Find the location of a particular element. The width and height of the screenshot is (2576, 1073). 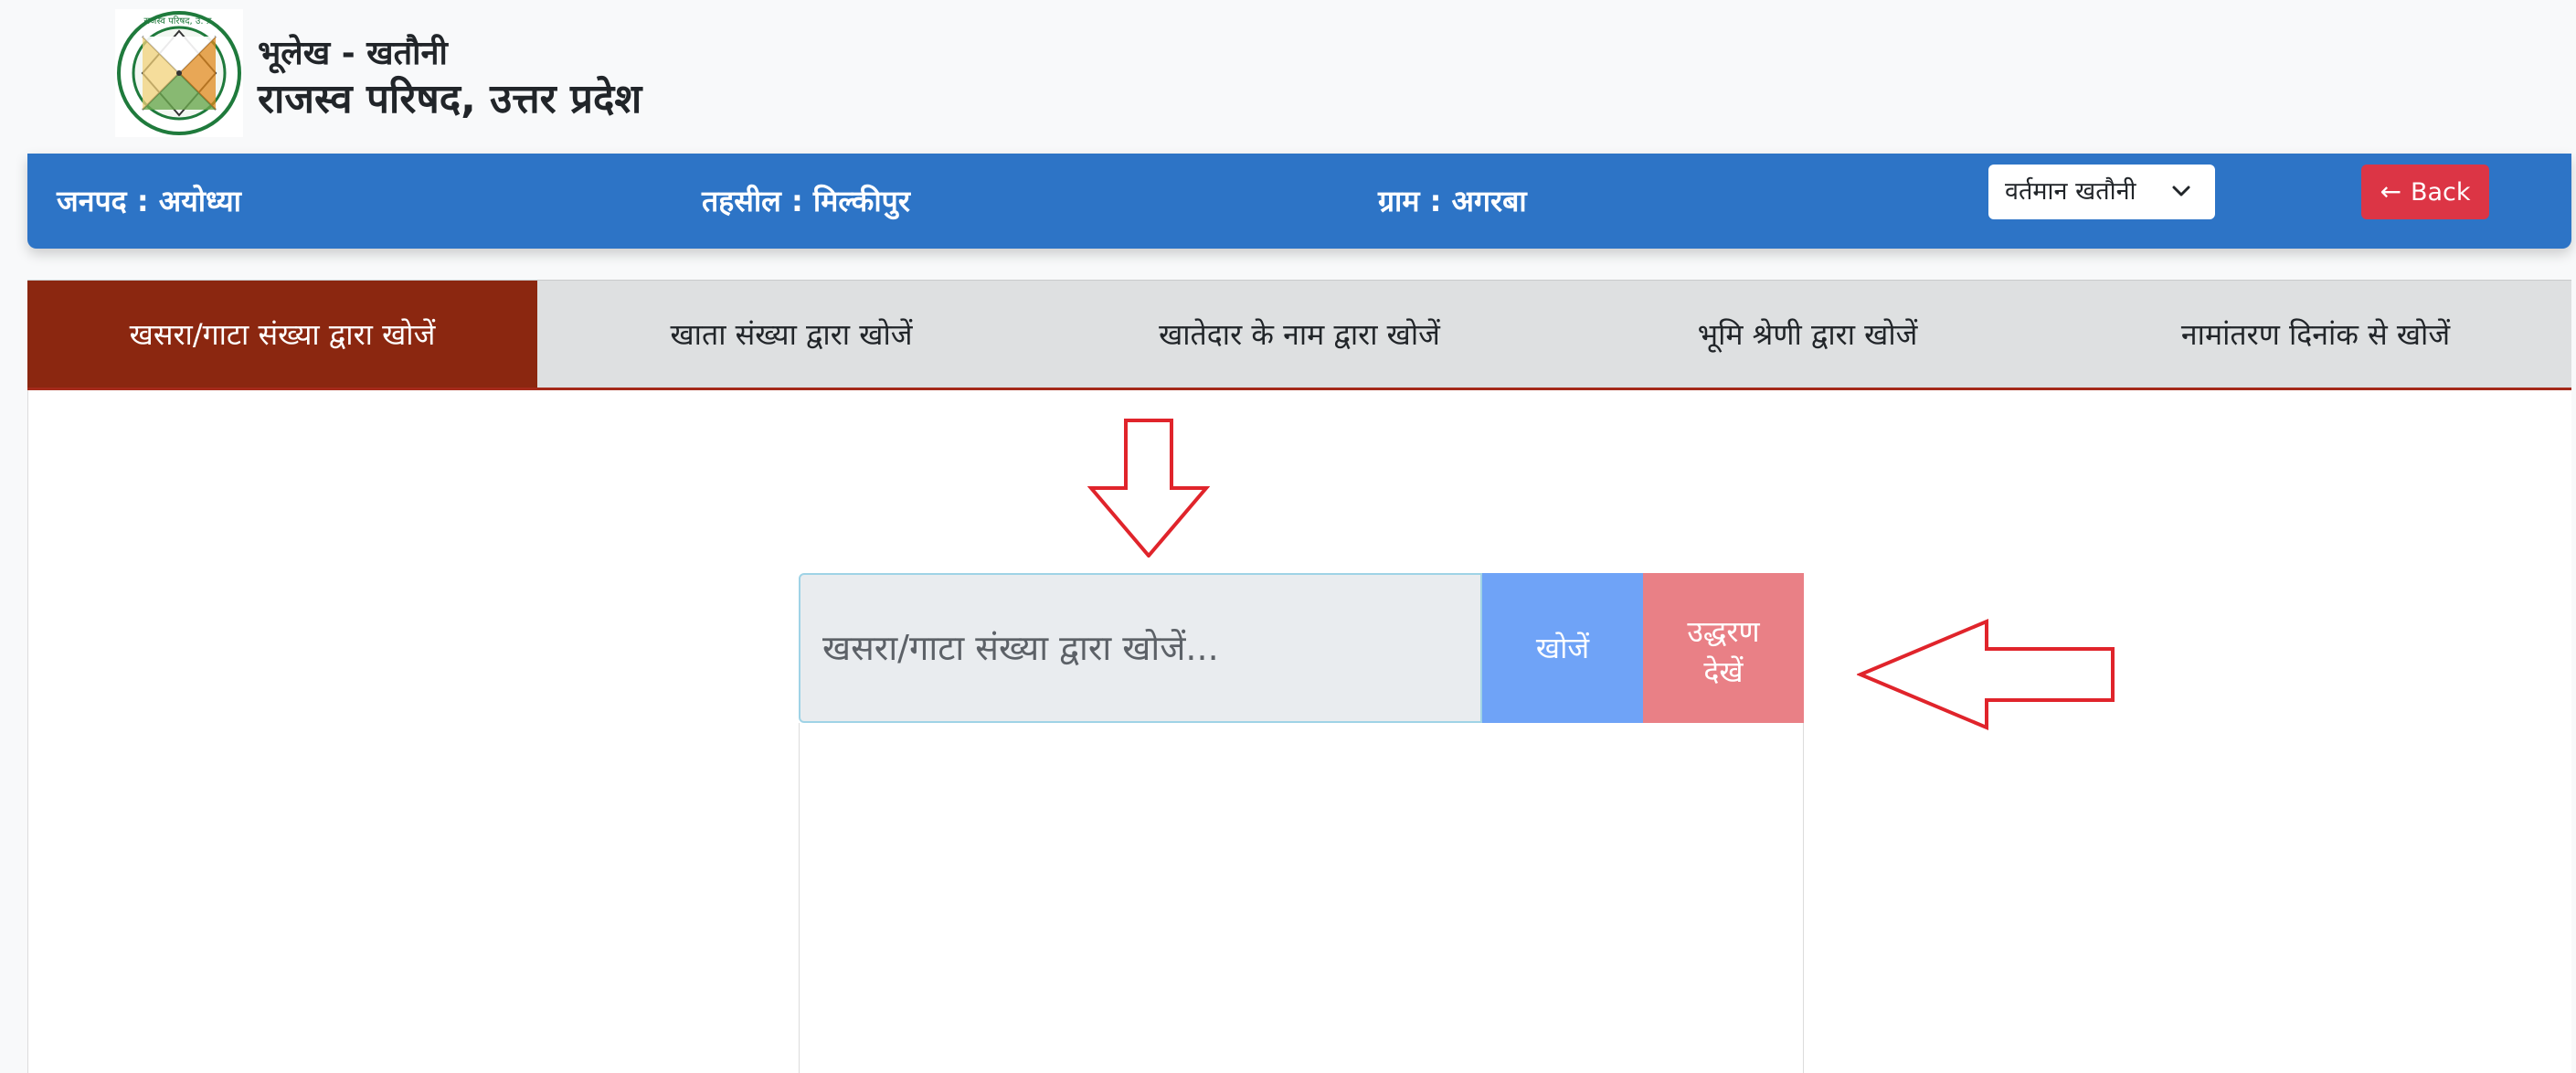

view-extract-button: उद्धरण देखें is located at coordinates (1723, 648).